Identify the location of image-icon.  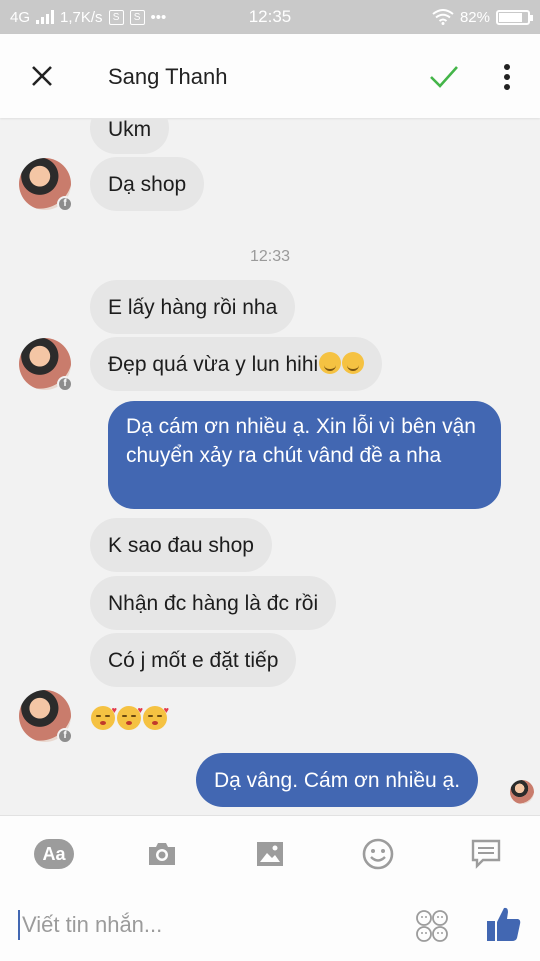
(270, 854).